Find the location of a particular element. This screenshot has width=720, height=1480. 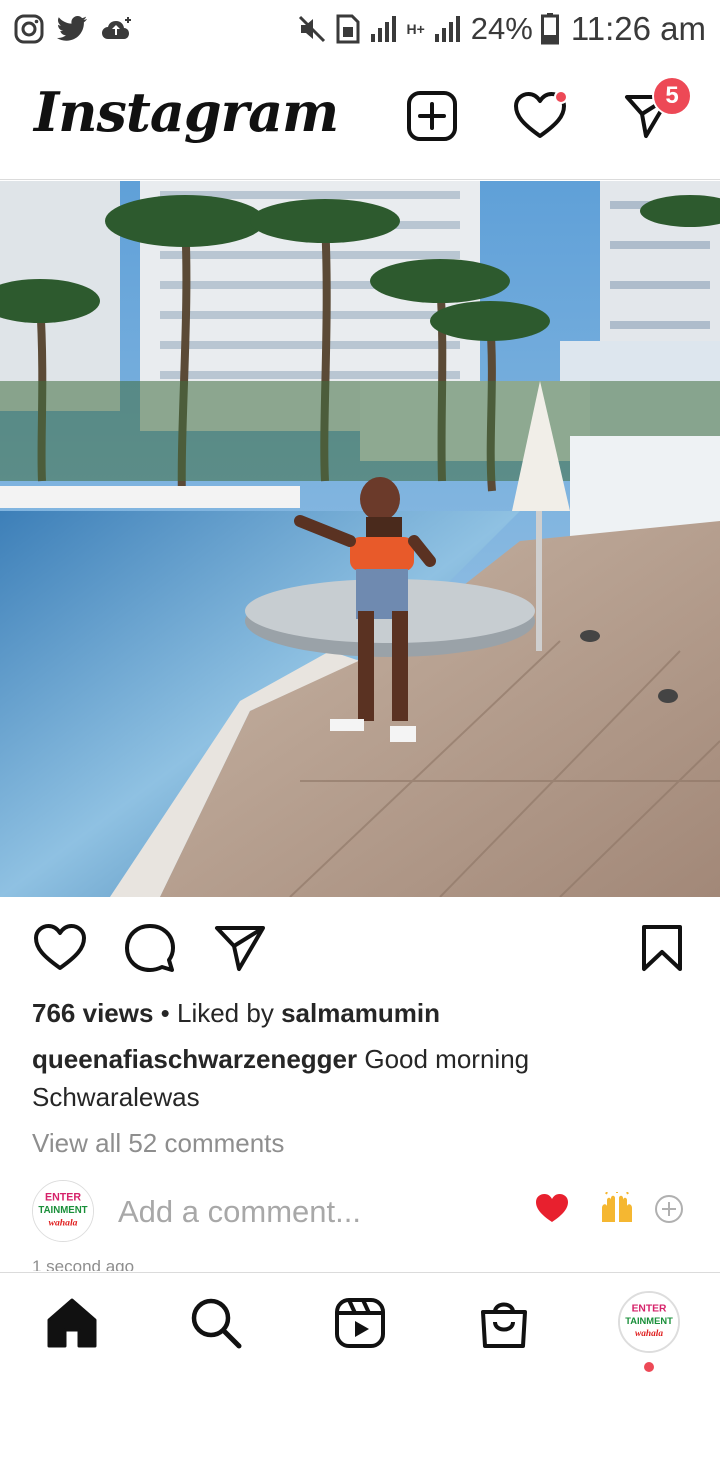

post-author: queenafiaschwarzenegger is located at coordinates (194, 1059).